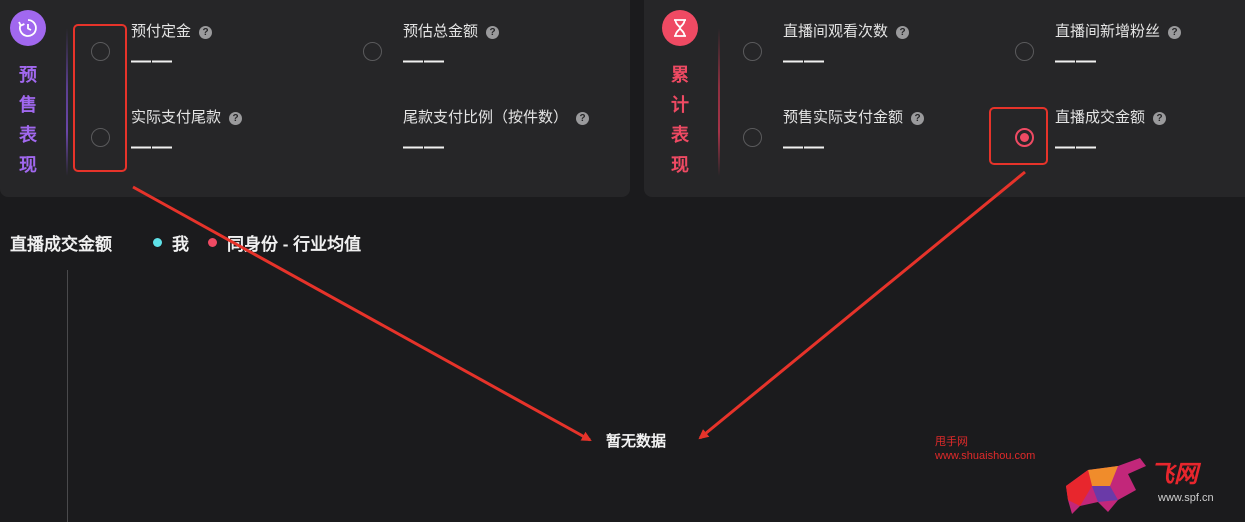 Image resolution: width=1245 pixels, height=522 pixels. Describe the element at coordinates (951, 442) in the screenshot. I see `watermark-site-name: 甩手网` at that location.